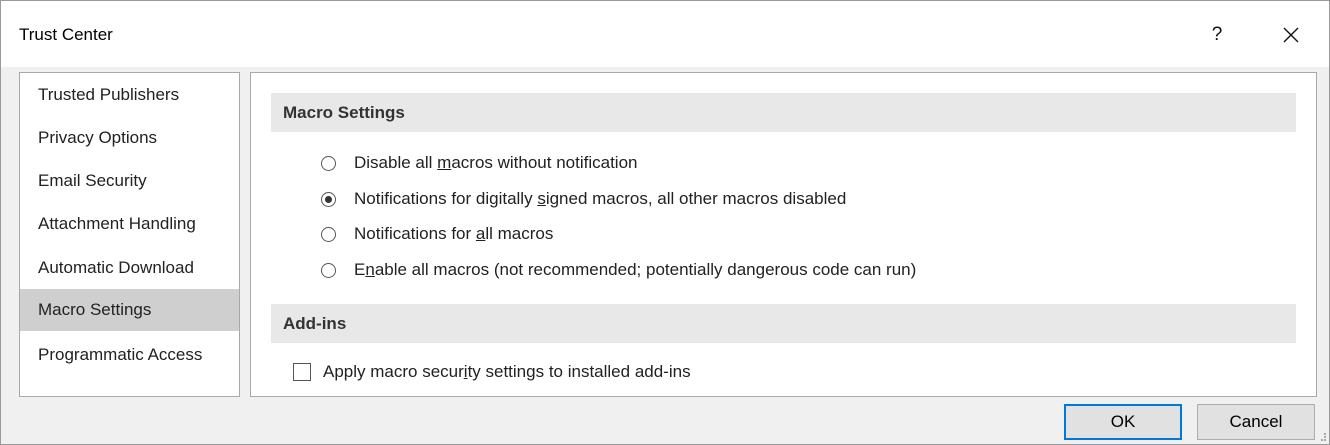 This screenshot has height=445, width=1330. Describe the element at coordinates (1322, 437) in the screenshot. I see `resize-grip-icon` at that location.